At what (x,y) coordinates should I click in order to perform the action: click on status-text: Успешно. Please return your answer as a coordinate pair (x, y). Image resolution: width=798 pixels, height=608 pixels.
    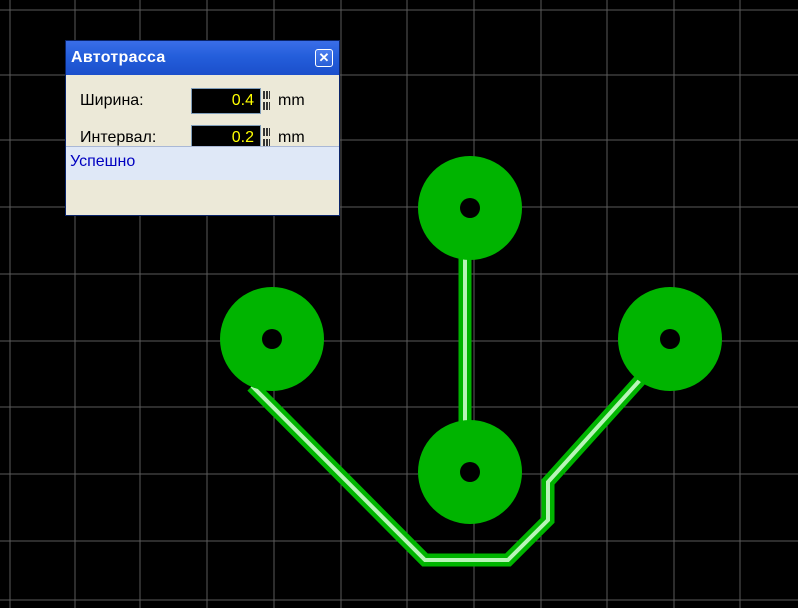
    Looking at the image, I should click on (103, 161).